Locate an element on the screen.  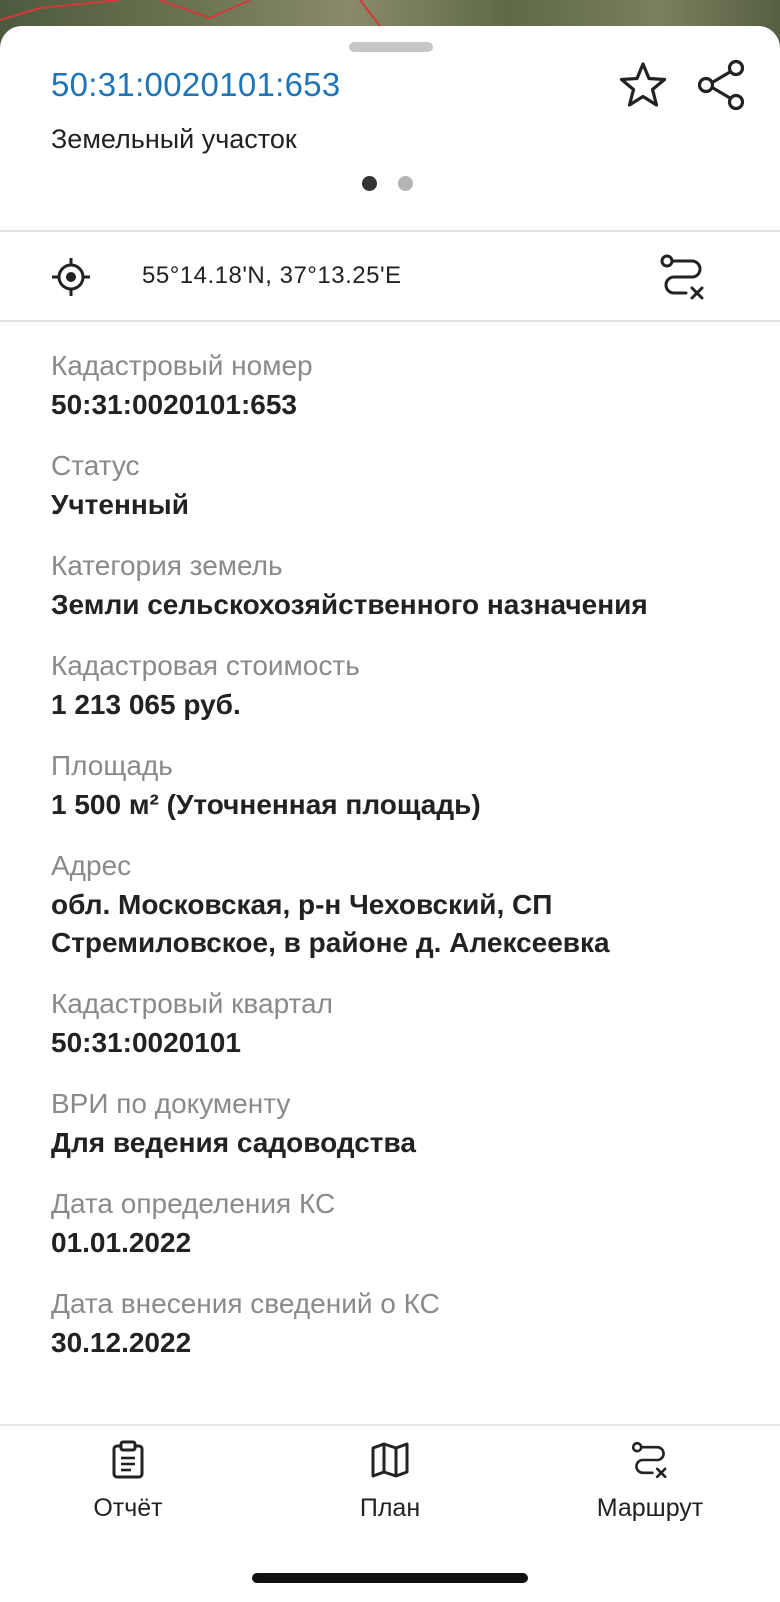
divider is located at coordinates (390, 321).